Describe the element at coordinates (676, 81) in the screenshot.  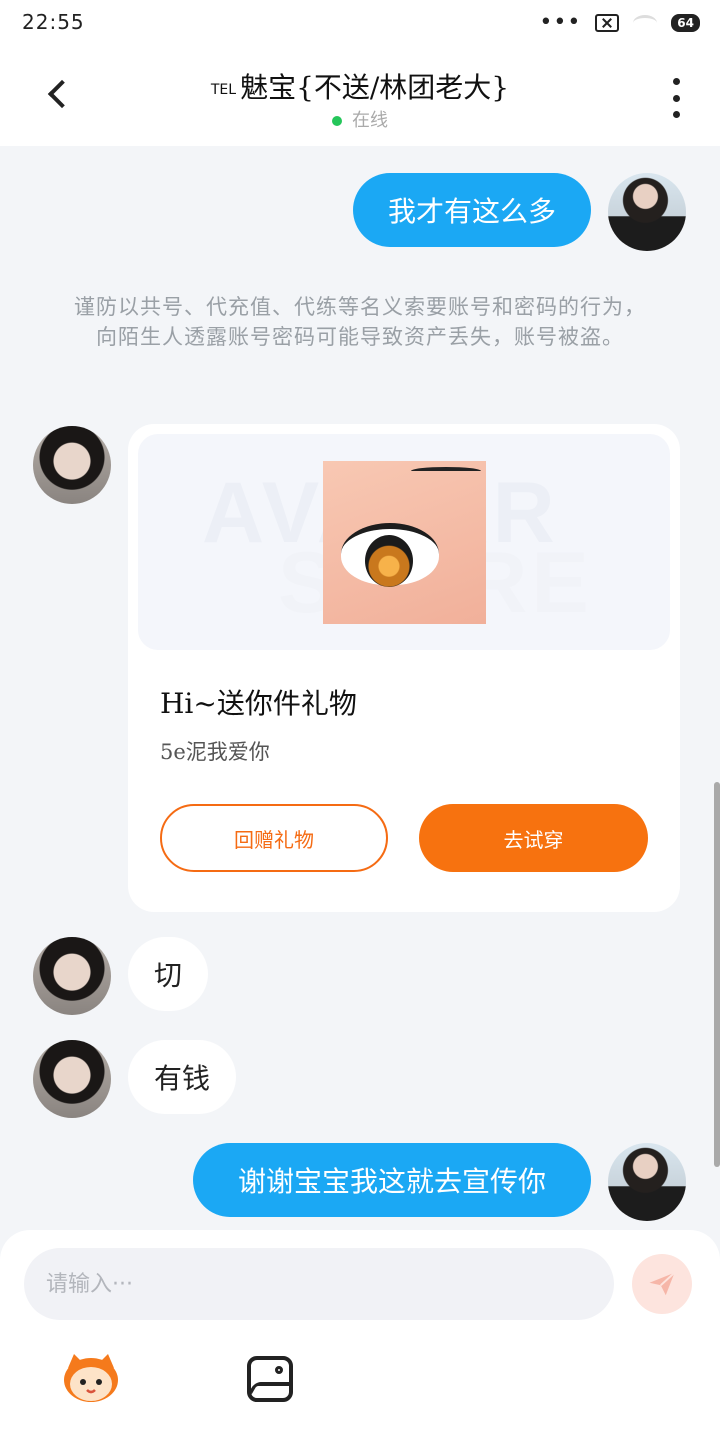
I see `more-vertical-icon` at that location.